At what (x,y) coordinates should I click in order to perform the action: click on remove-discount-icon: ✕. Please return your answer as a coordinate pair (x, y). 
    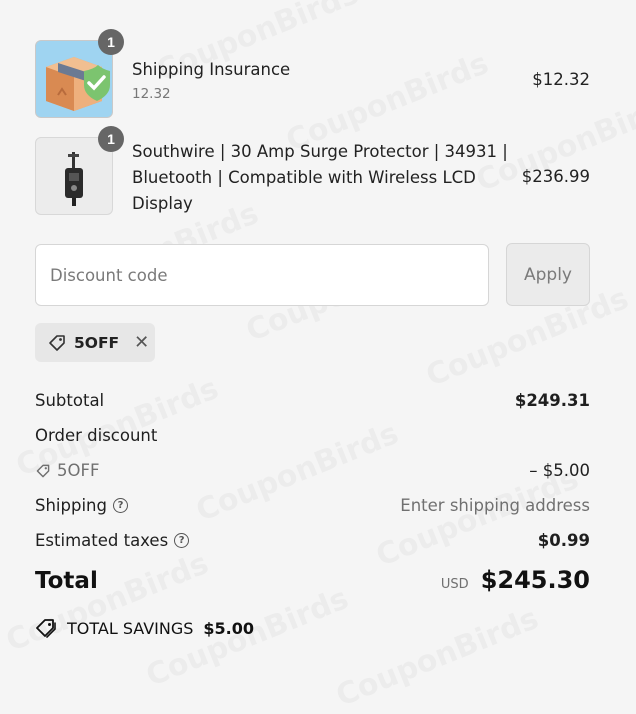
    Looking at the image, I should click on (141, 342).